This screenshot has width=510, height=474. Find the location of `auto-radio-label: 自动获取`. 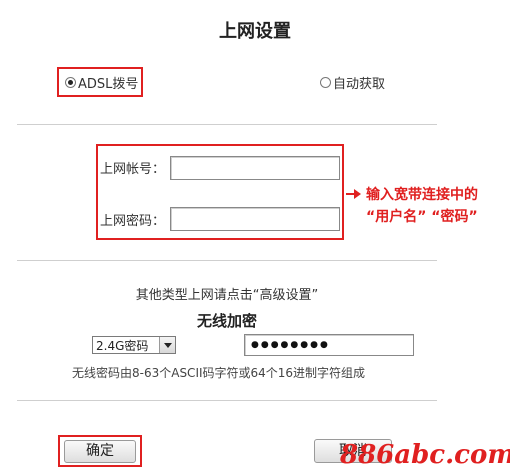

auto-radio-label: 自动获取 is located at coordinates (359, 84).